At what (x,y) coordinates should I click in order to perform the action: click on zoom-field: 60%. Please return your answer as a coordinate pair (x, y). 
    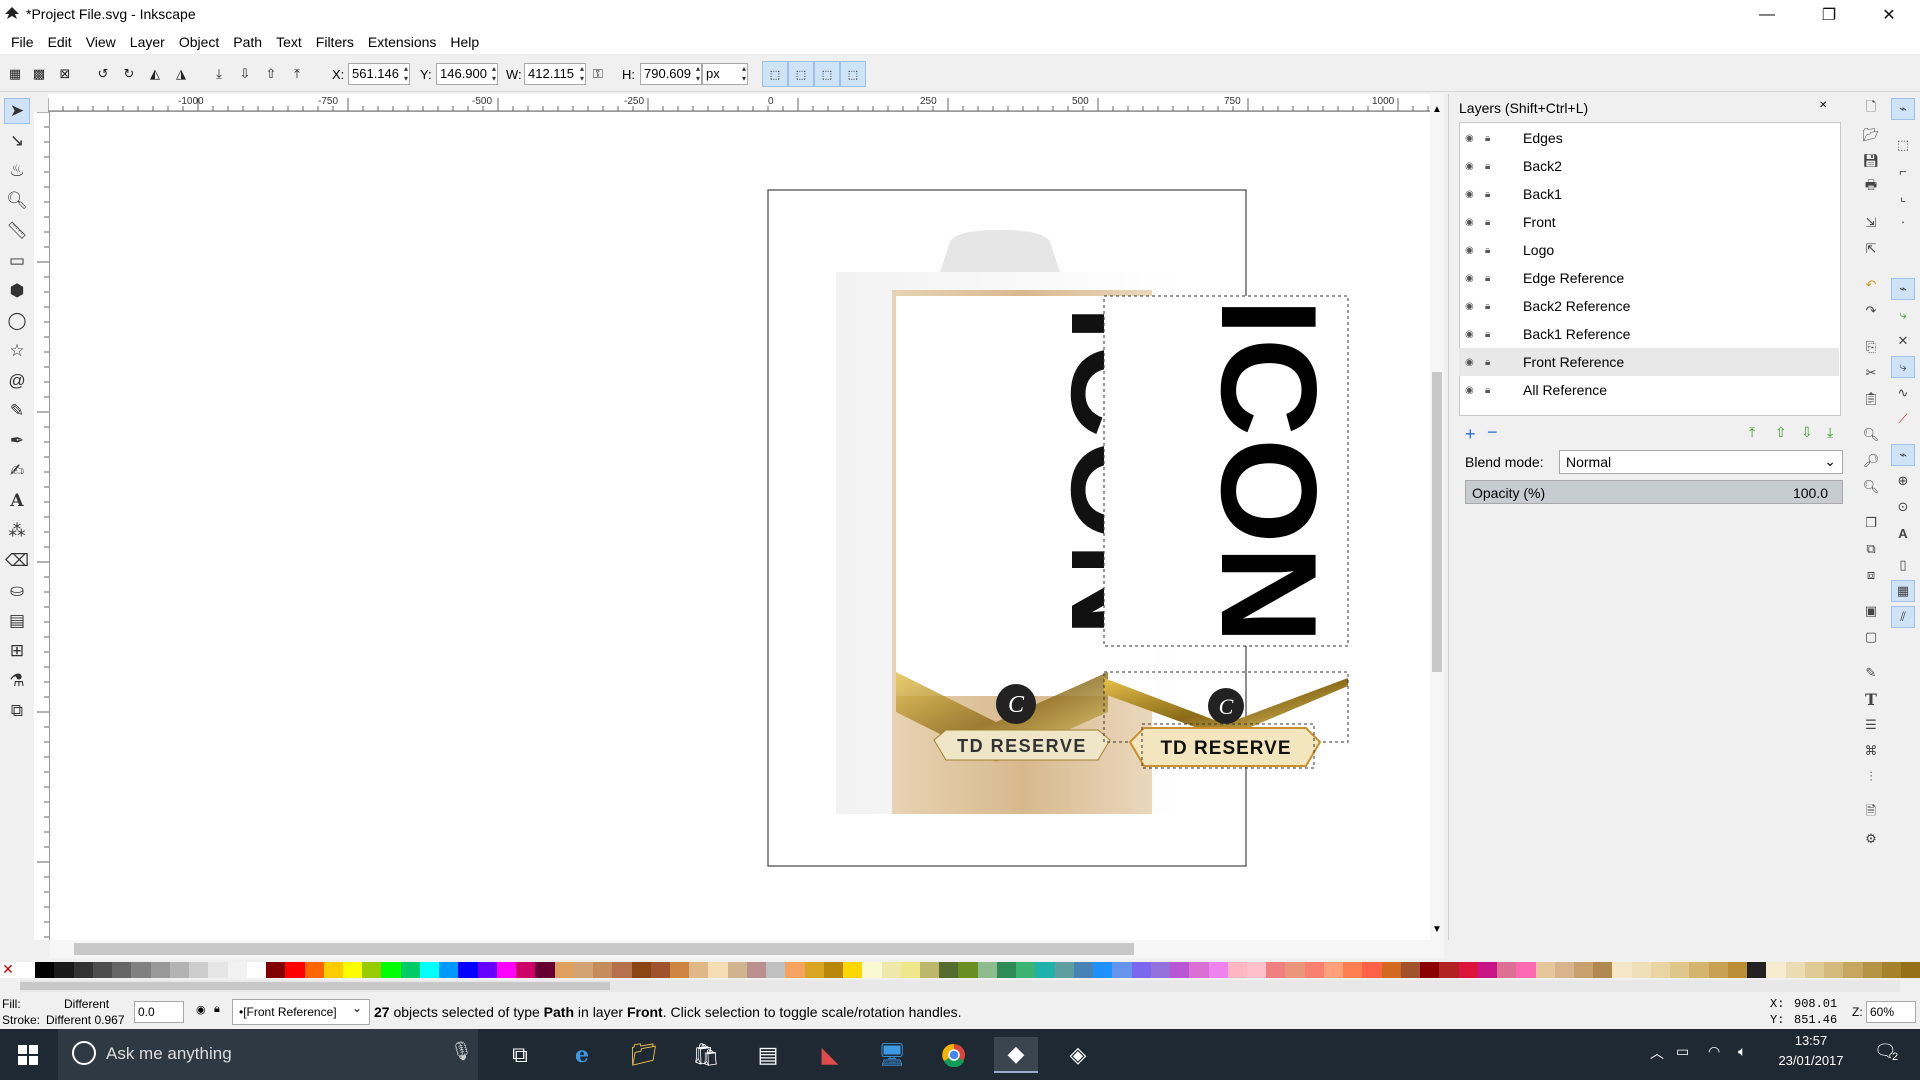
    Looking at the image, I should click on (1891, 1012).